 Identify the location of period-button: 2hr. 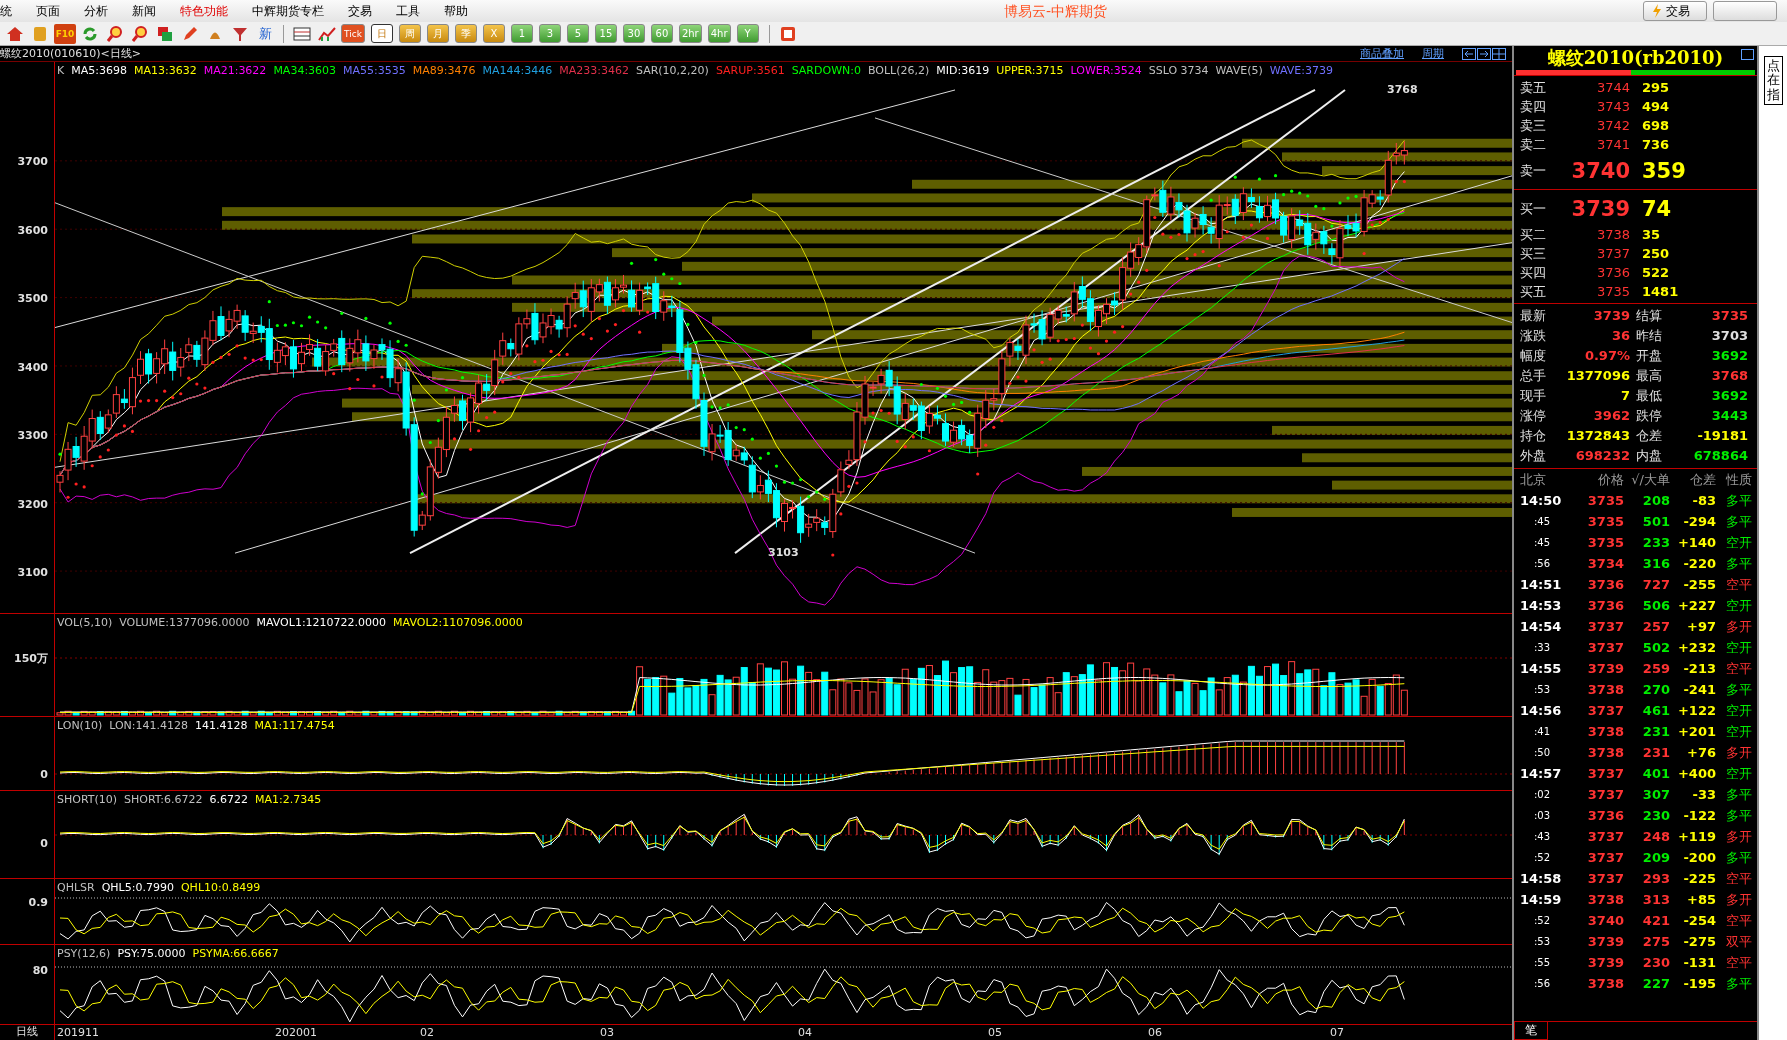
(690, 33).